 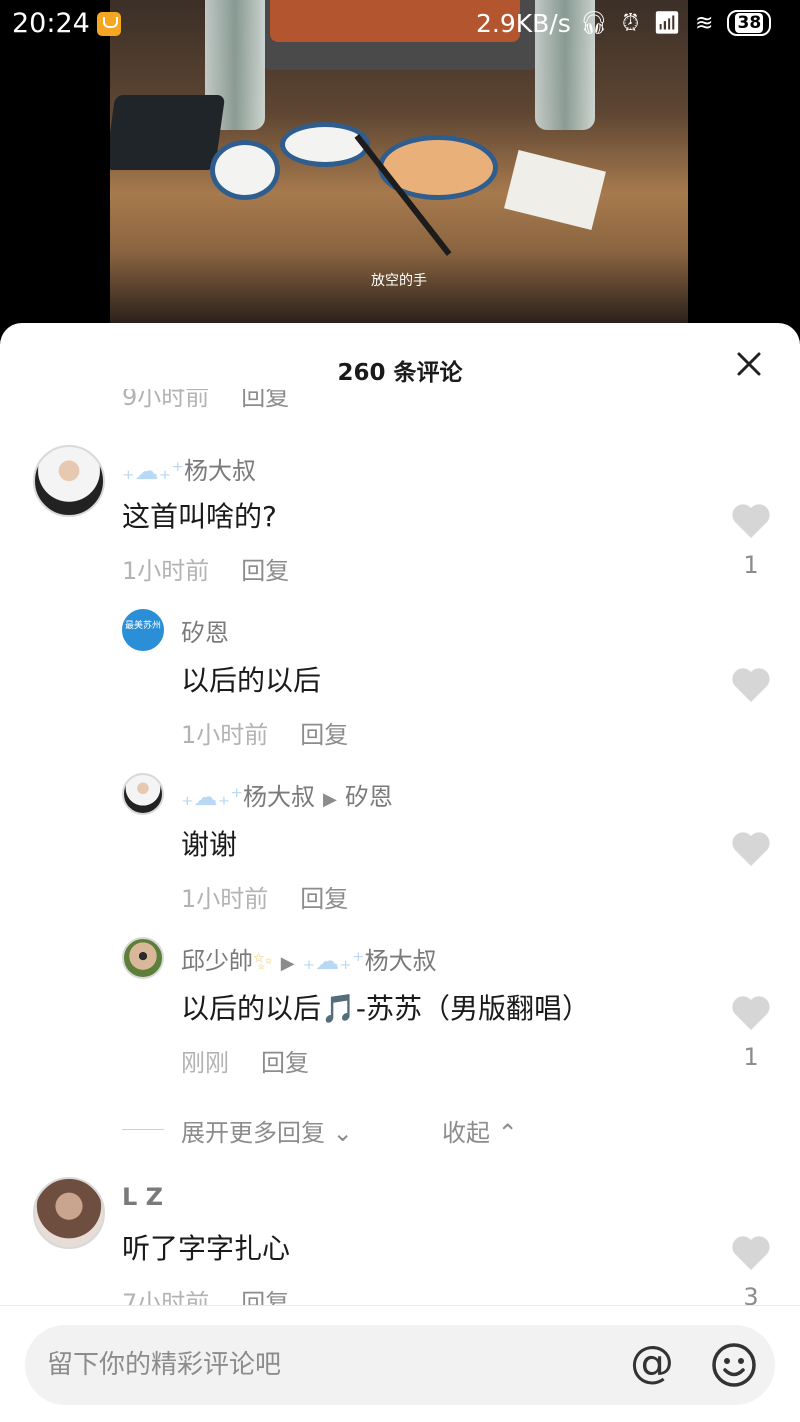 What do you see at coordinates (263, 961) in the screenshot?
I see `sparkle-icon: ✨︎` at bounding box center [263, 961].